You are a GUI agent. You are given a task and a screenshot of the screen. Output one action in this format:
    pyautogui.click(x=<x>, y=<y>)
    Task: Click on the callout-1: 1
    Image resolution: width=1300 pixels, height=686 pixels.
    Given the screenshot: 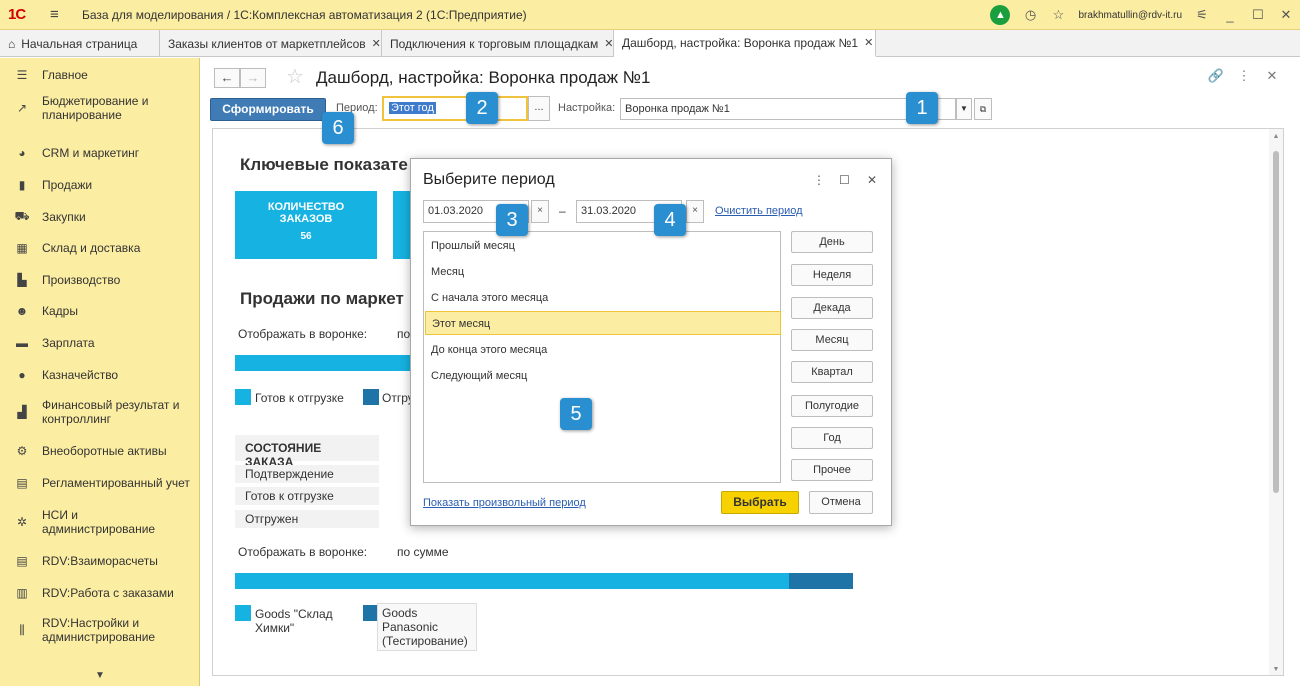 What is the action you would take?
    pyautogui.click(x=922, y=108)
    